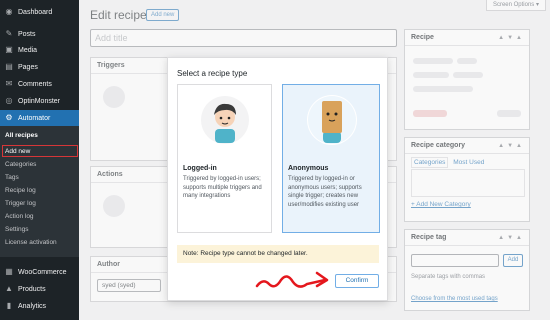  Describe the element at coordinates (212, 73) in the screenshot. I see `modal-title: Select a recipe type` at that location.